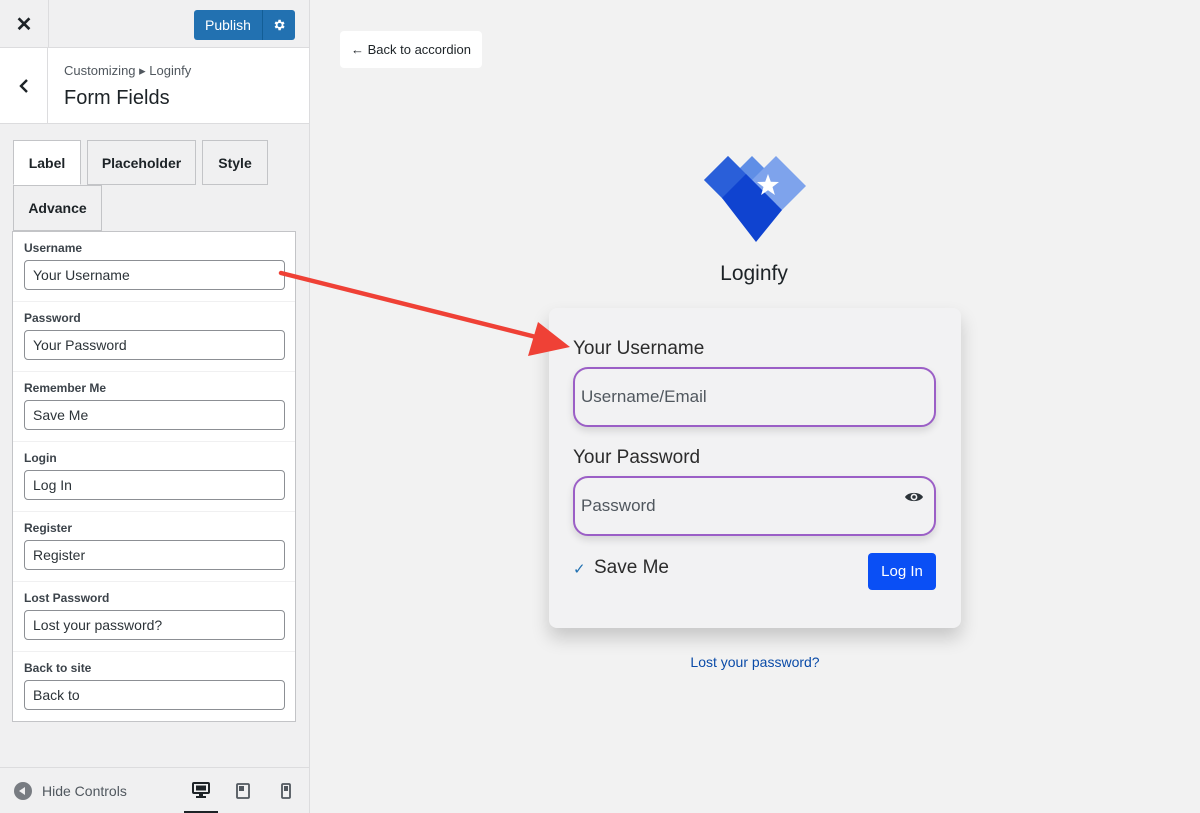 Image resolution: width=1200 pixels, height=813 pixels. Describe the element at coordinates (631, 568) in the screenshot. I see `remember-me-label: Save Me` at that location.